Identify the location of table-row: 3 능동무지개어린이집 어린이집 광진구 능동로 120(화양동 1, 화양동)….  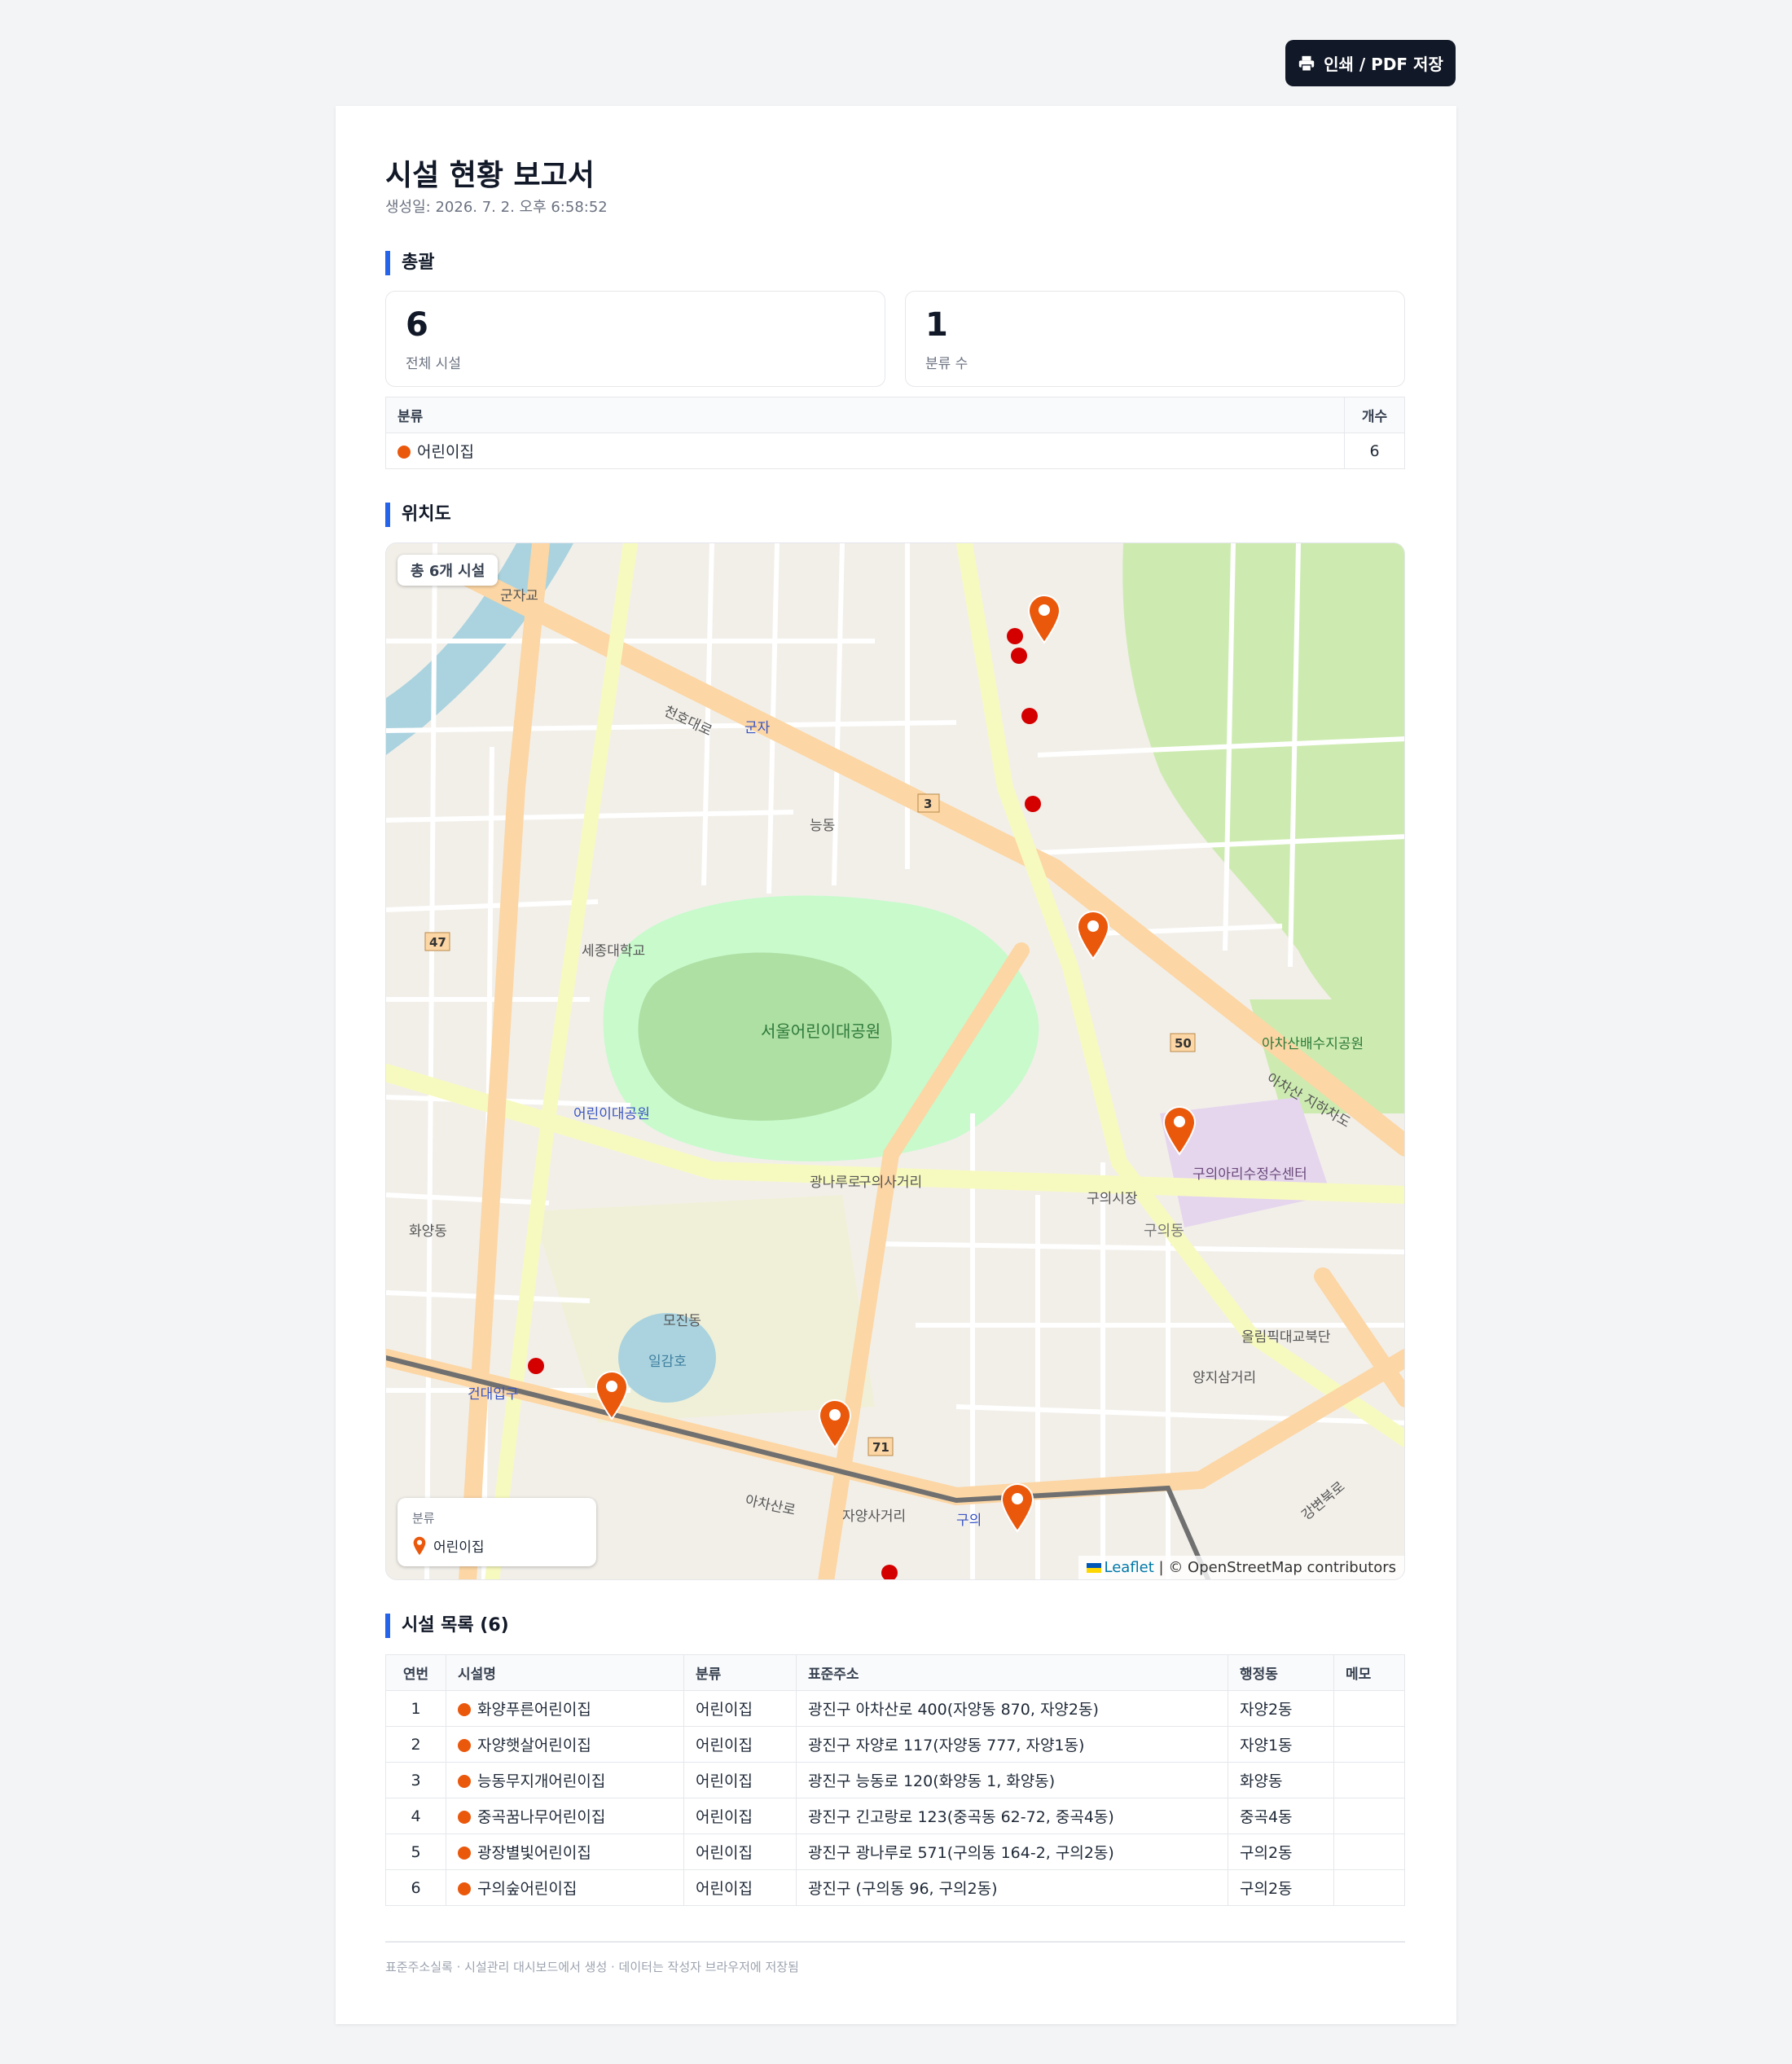
(895, 1780).